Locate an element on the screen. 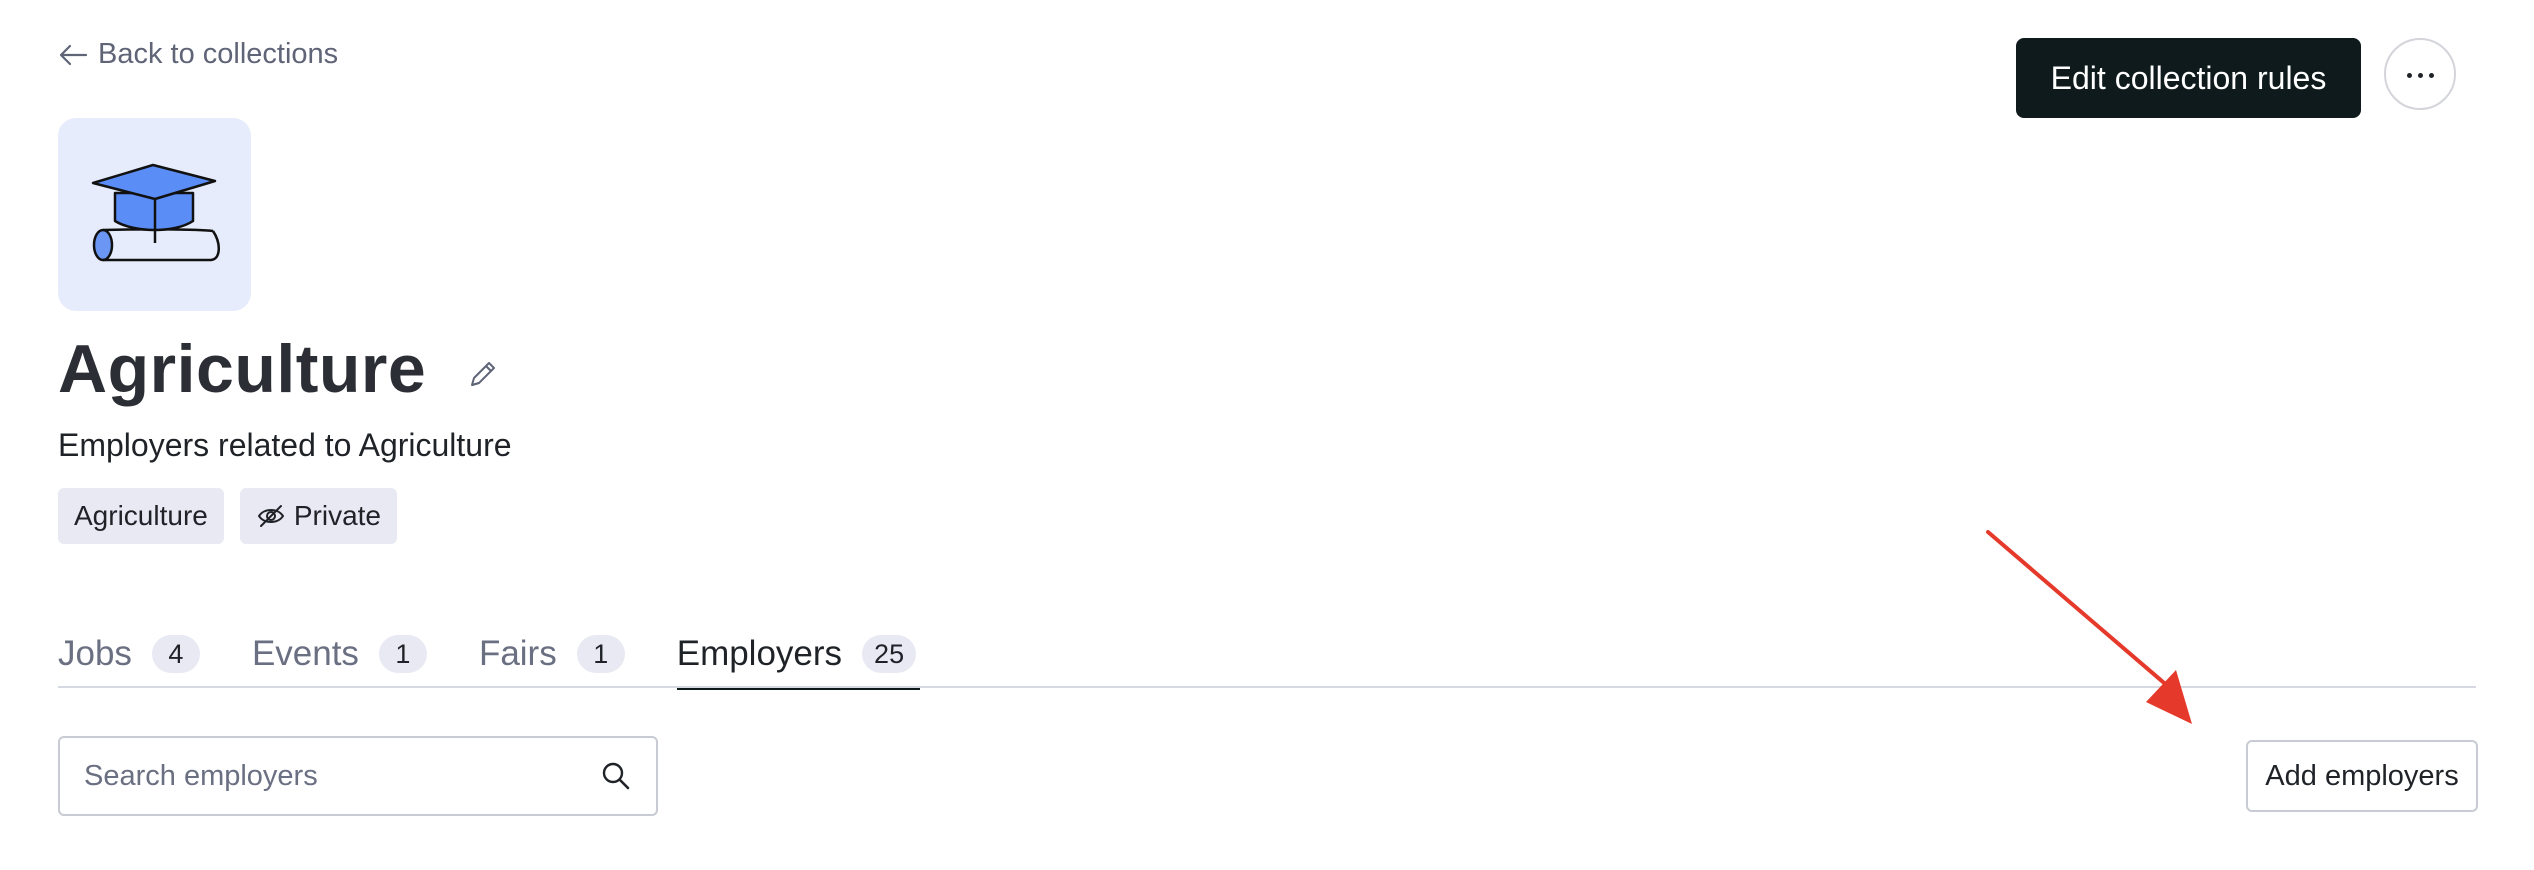 The image size is (2534, 870). add-employers-button: Add employers is located at coordinates (2362, 776).